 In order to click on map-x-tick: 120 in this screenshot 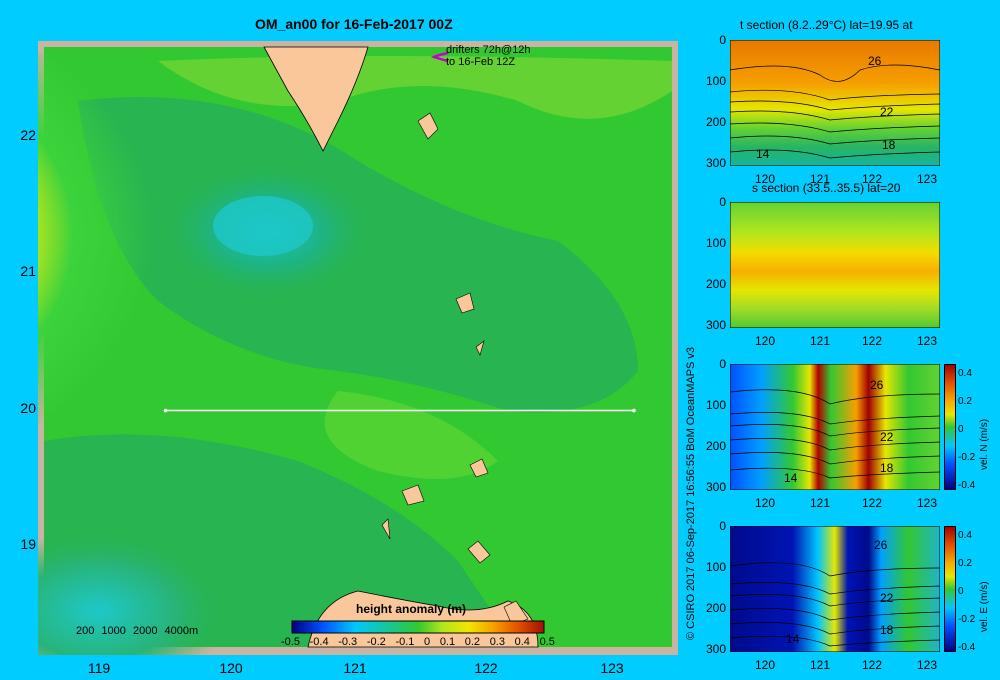, I will do `click(231, 668)`.